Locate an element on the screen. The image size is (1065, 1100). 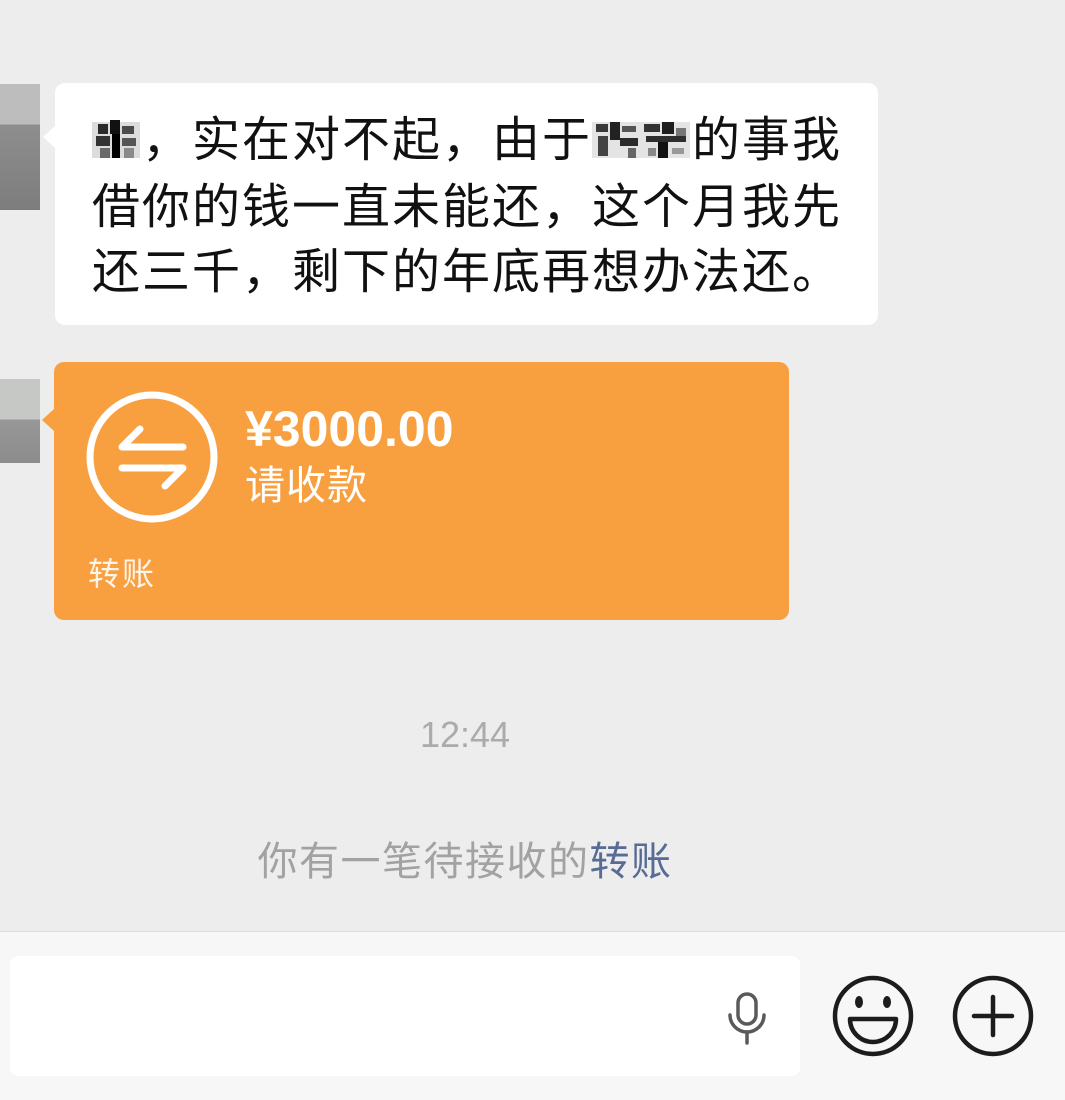
transfer-label: 转账 is located at coordinates (122, 574).